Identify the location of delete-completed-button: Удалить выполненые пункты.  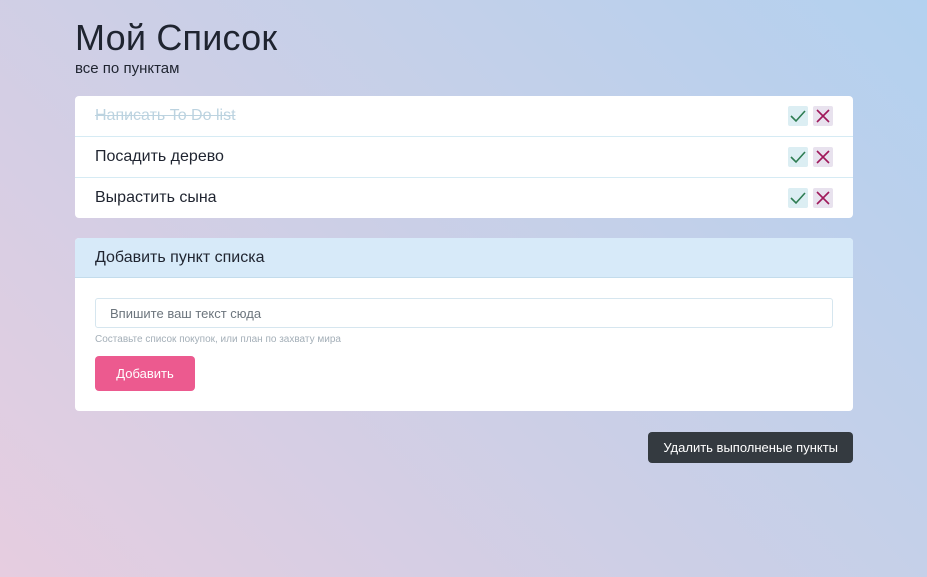
(750, 447).